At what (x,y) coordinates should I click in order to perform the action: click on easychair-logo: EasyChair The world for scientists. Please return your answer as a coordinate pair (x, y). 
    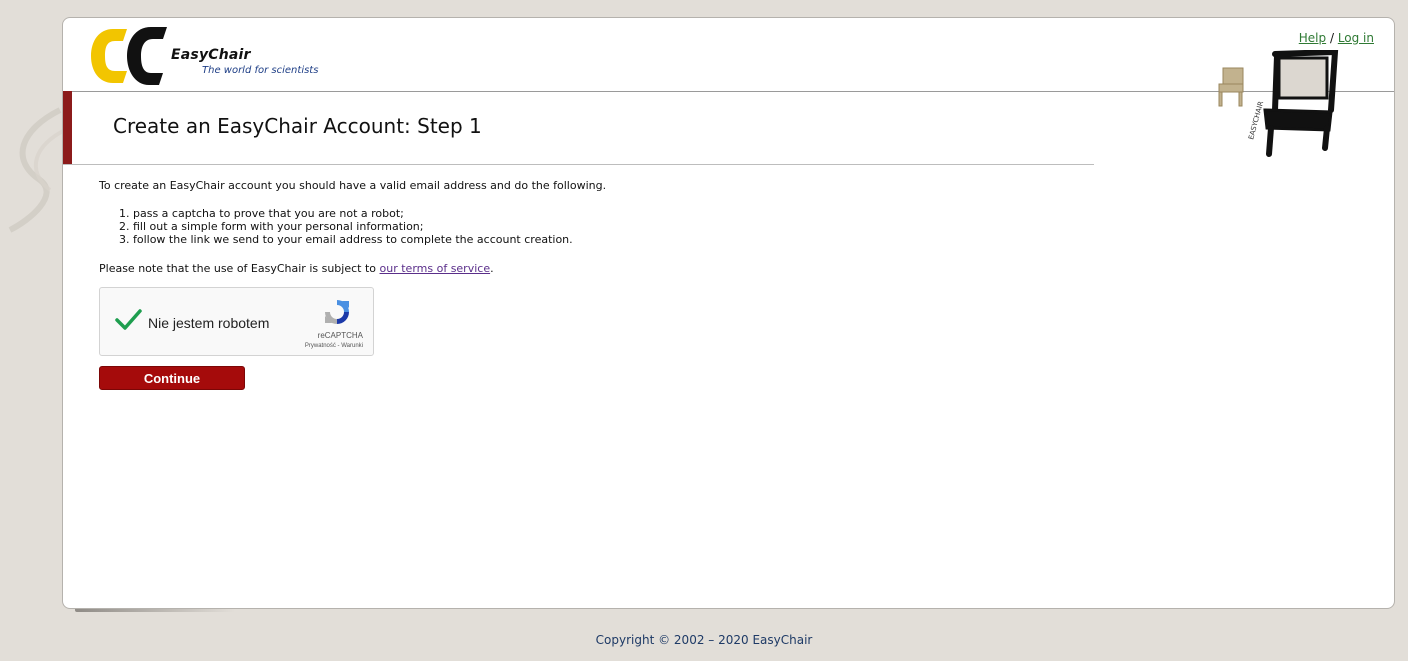
    Looking at the image, I should click on (219, 56).